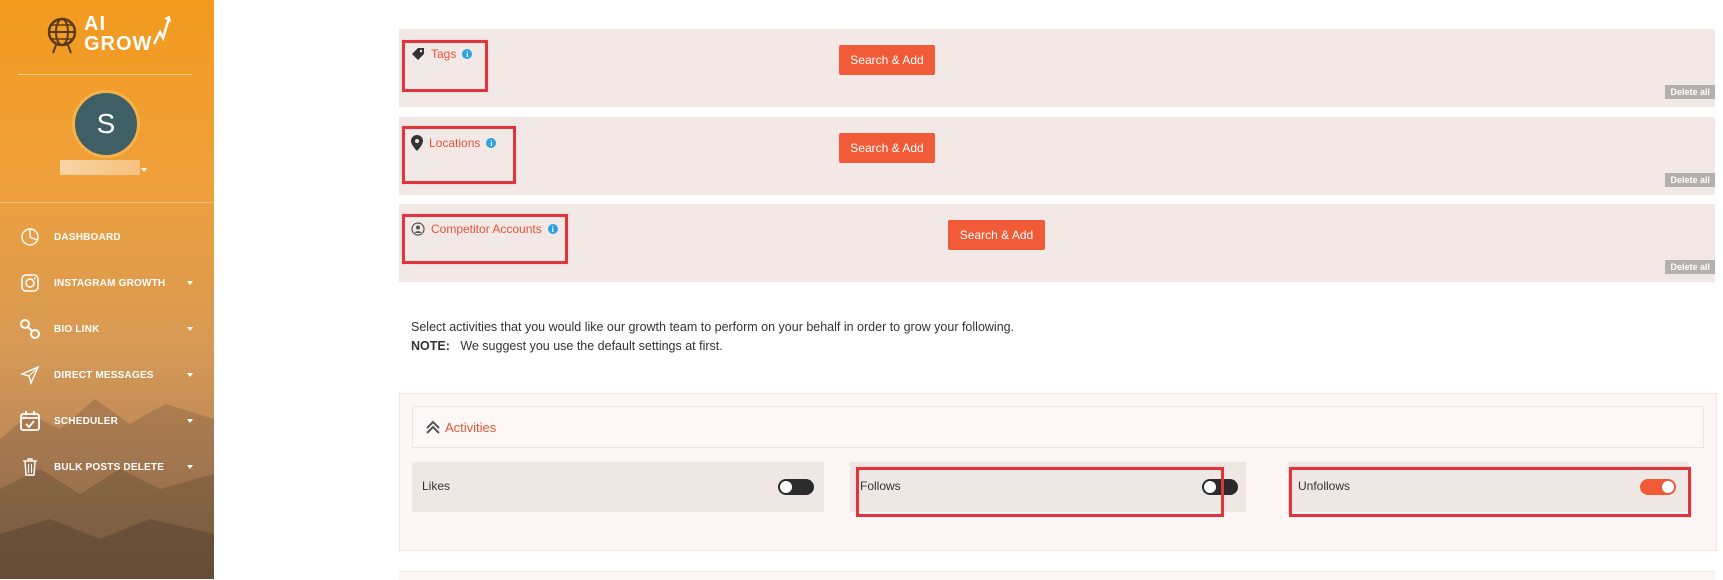  I want to click on sidebar-item-label: DIRECT MESSAGES, so click(104, 375).